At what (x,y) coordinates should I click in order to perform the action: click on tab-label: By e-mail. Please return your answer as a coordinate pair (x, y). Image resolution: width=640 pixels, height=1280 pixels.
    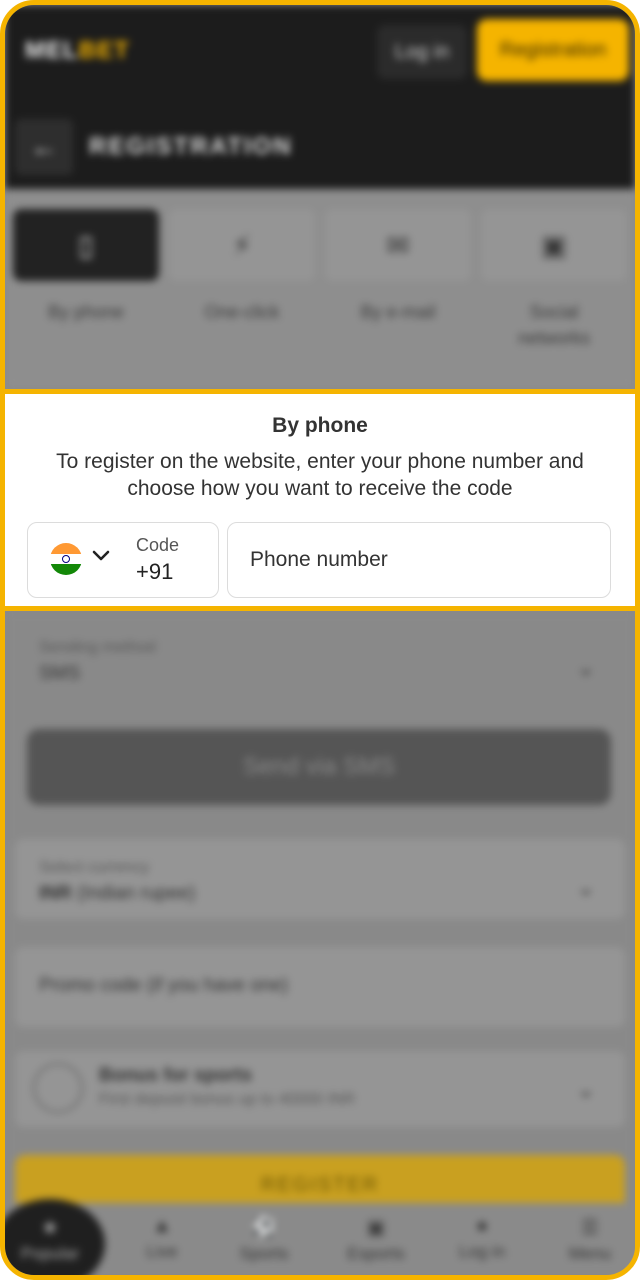
    Looking at the image, I should click on (398, 312).